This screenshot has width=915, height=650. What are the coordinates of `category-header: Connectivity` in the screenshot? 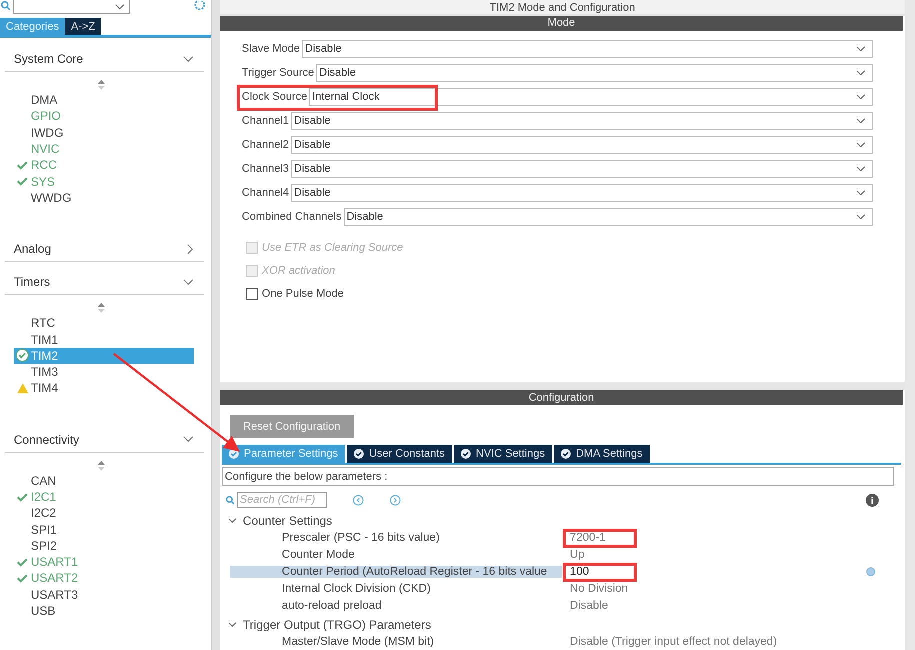 It's located at (104, 441).